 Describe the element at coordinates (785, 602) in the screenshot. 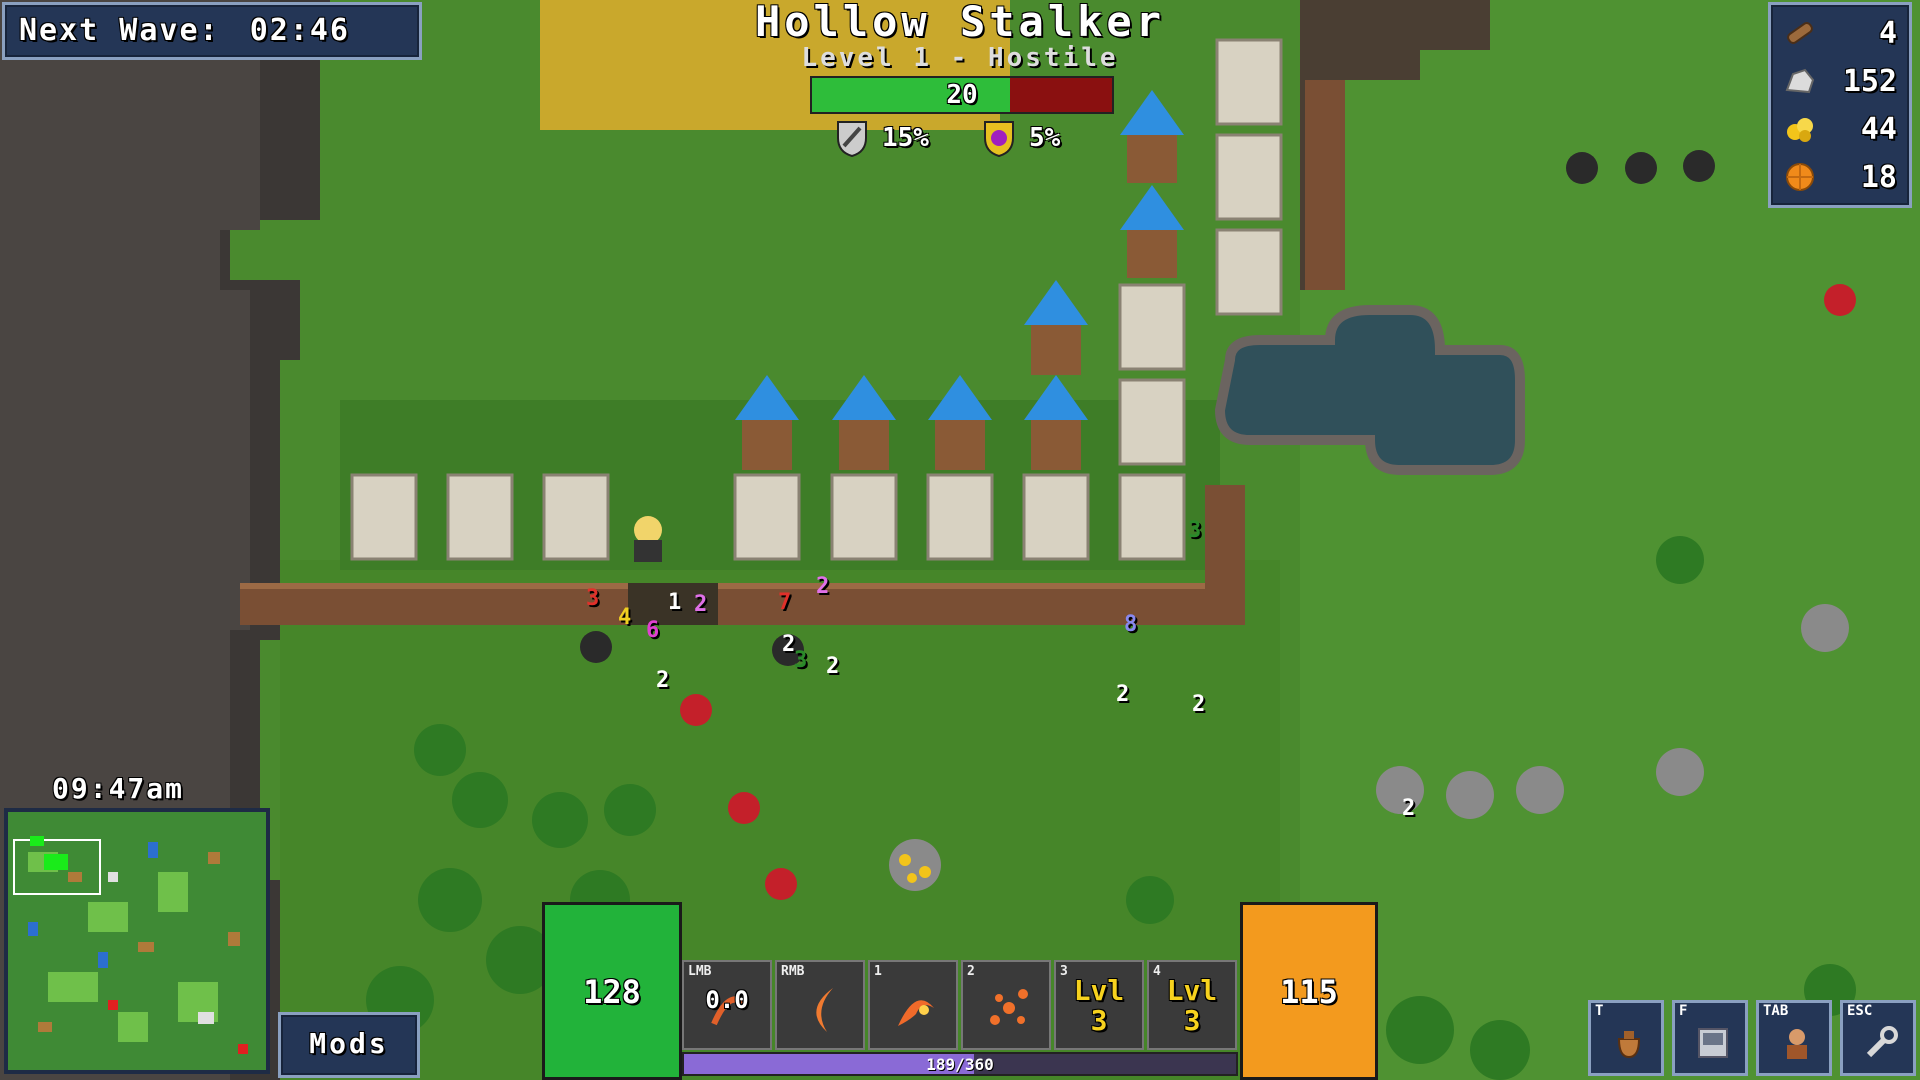

I see `damage-number: 7` at that location.